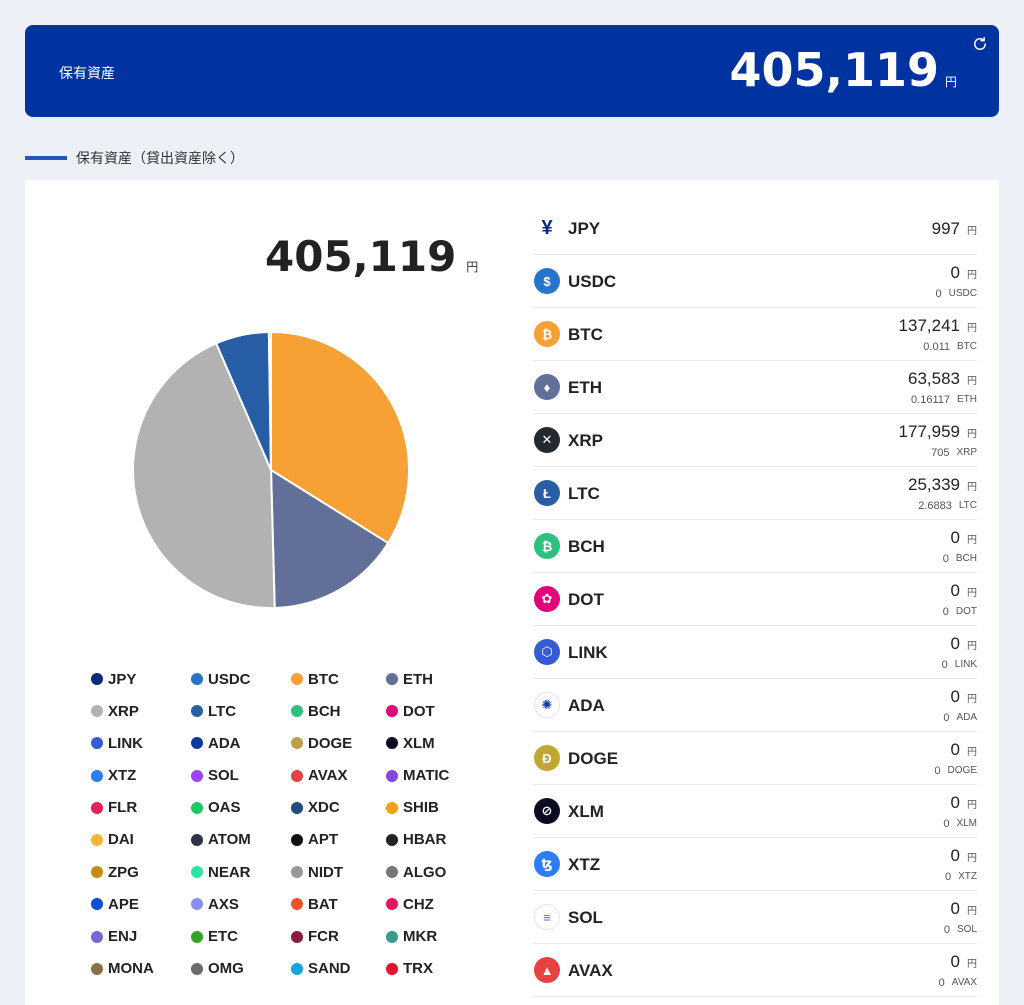 The image size is (1024, 1005). I want to click on legend-label: NIDT, so click(325, 872).